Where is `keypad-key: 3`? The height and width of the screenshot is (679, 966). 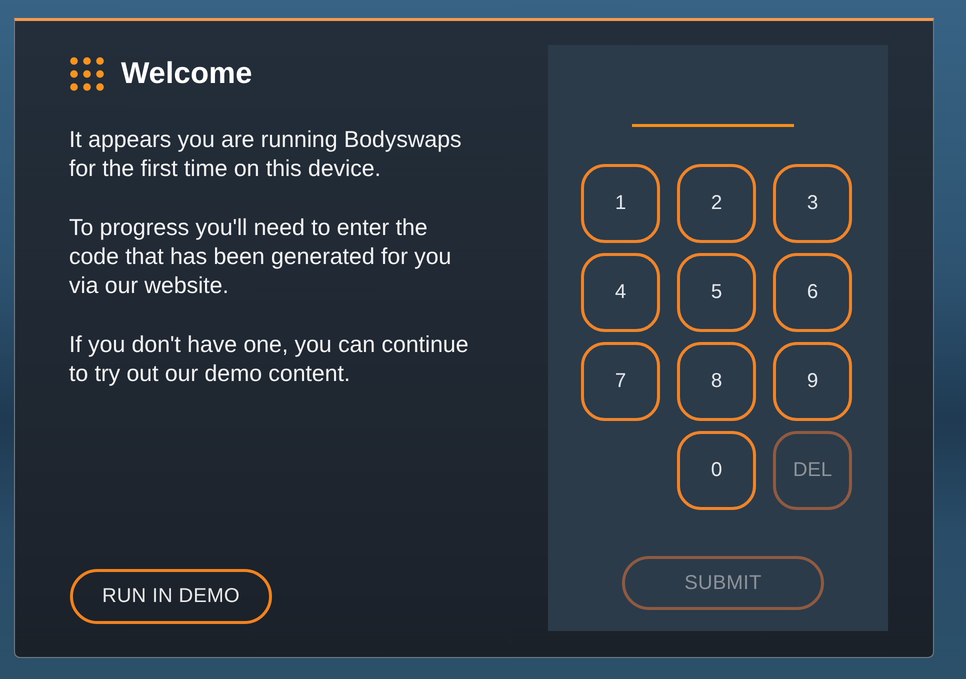
keypad-key: 3 is located at coordinates (812, 203).